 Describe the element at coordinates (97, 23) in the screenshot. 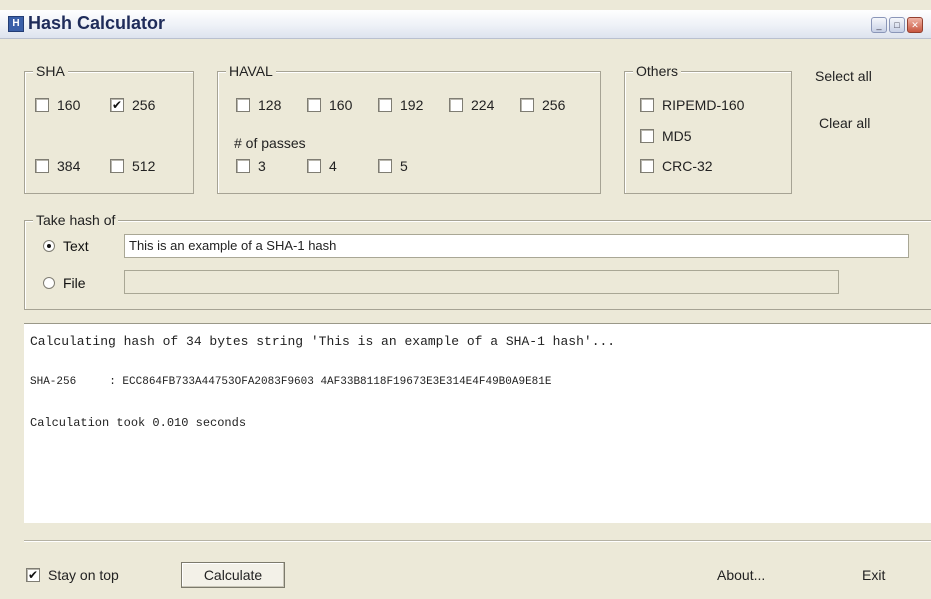

I see `window-title: Hash Calculator` at that location.